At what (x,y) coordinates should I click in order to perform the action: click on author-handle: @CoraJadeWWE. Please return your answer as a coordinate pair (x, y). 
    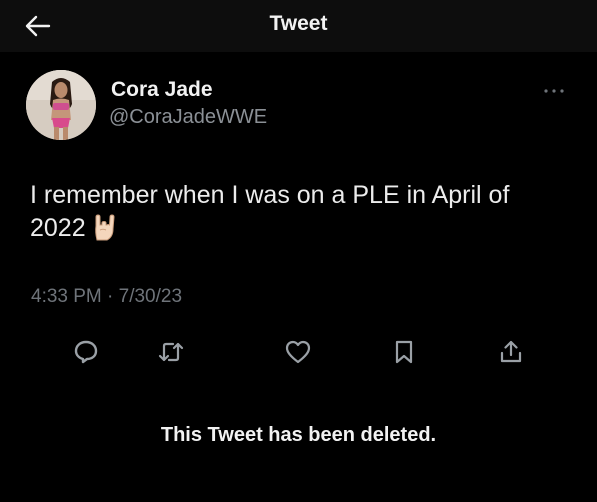
    Looking at the image, I should click on (188, 117).